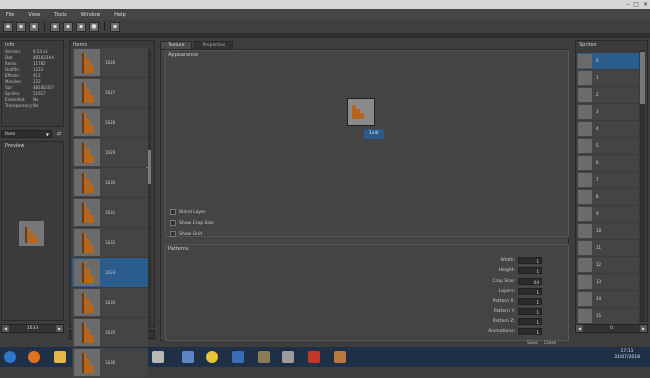 The height and width of the screenshot is (378, 650). I want to click on list-item: 12, so click(608, 265).